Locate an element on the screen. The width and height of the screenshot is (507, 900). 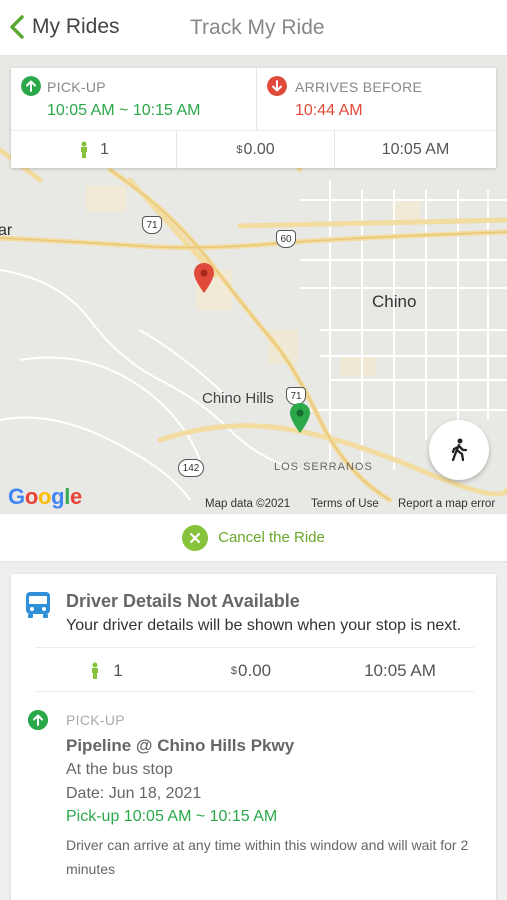
walking-person-icon is located at coordinates (459, 450).